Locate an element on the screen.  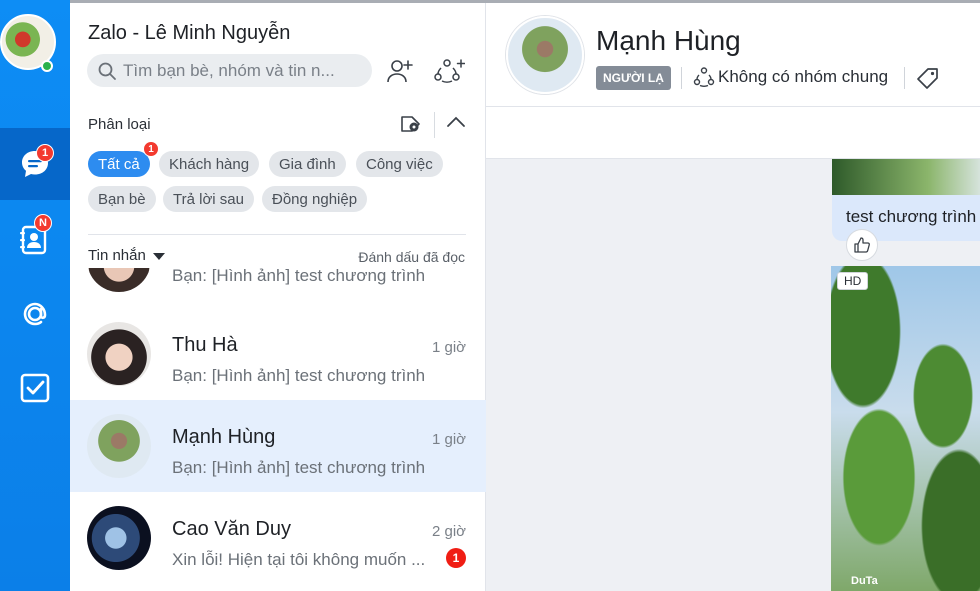
thumbs-up-icon is located at coordinates (862, 245).